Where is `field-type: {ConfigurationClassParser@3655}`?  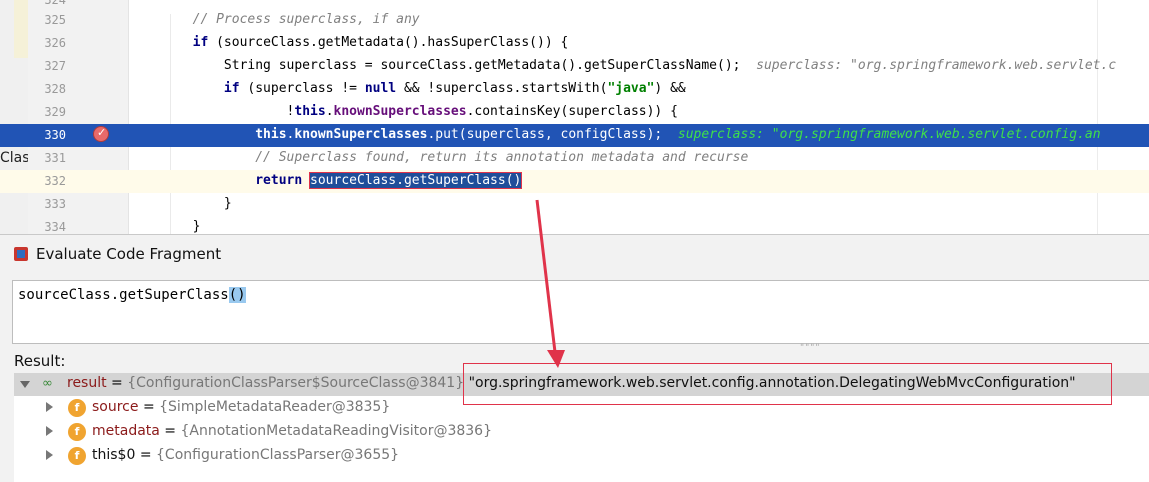
field-type: {ConfigurationClassParser@3655} is located at coordinates (278, 455).